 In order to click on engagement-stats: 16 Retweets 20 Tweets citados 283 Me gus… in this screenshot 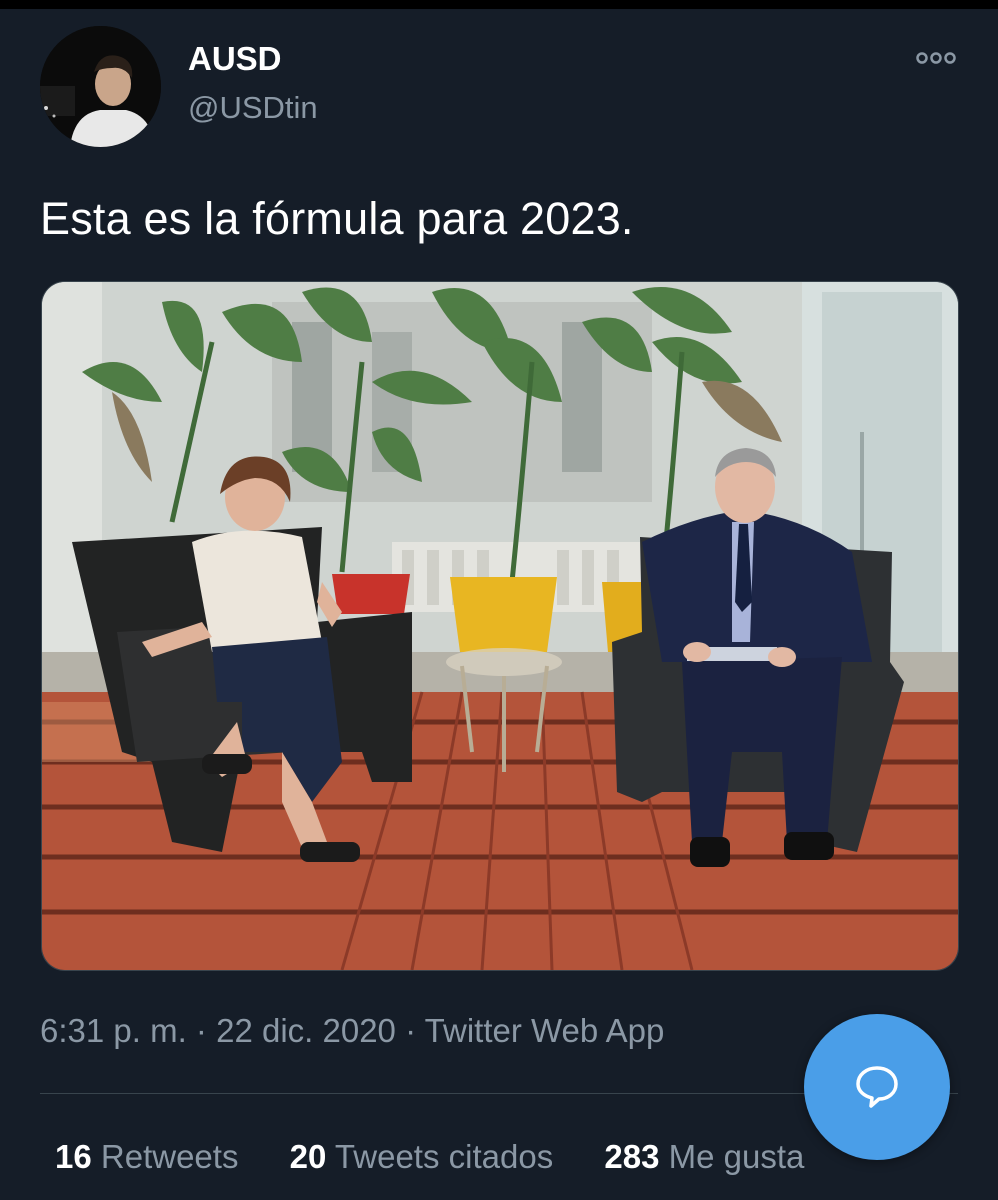, I will do `click(450, 1157)`.